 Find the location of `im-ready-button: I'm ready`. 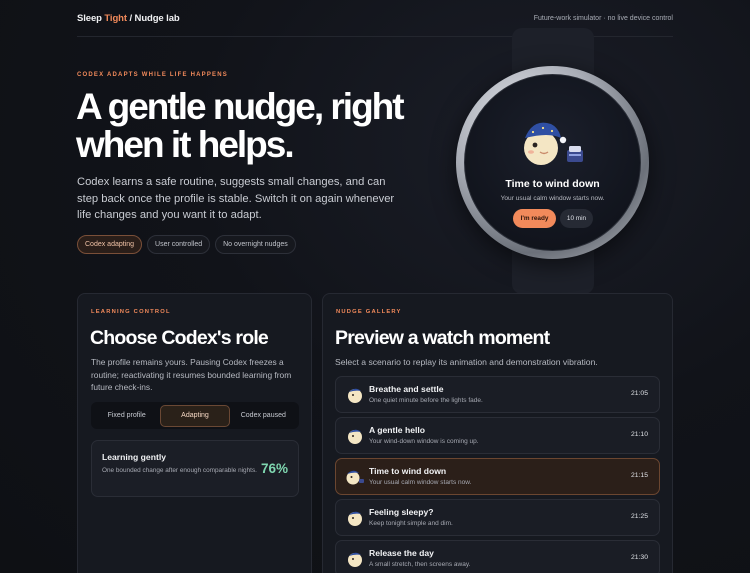

im-ready-button: I'm ready is located at coordinates (534, 218).